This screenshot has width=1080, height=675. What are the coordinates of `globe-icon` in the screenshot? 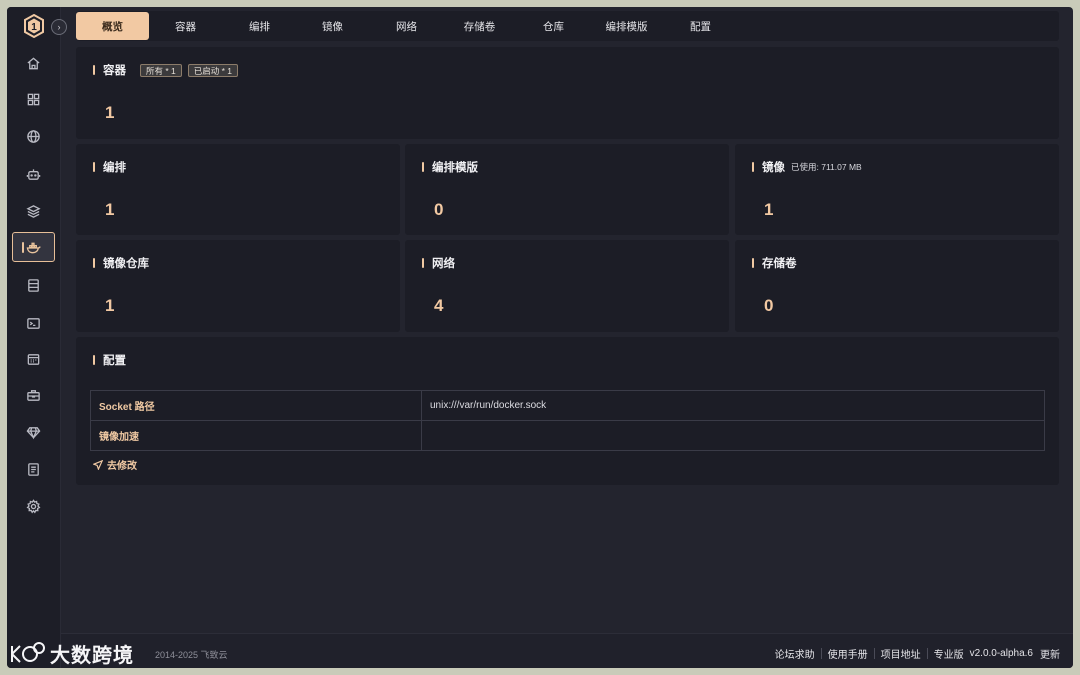 It's located at (33, 136).